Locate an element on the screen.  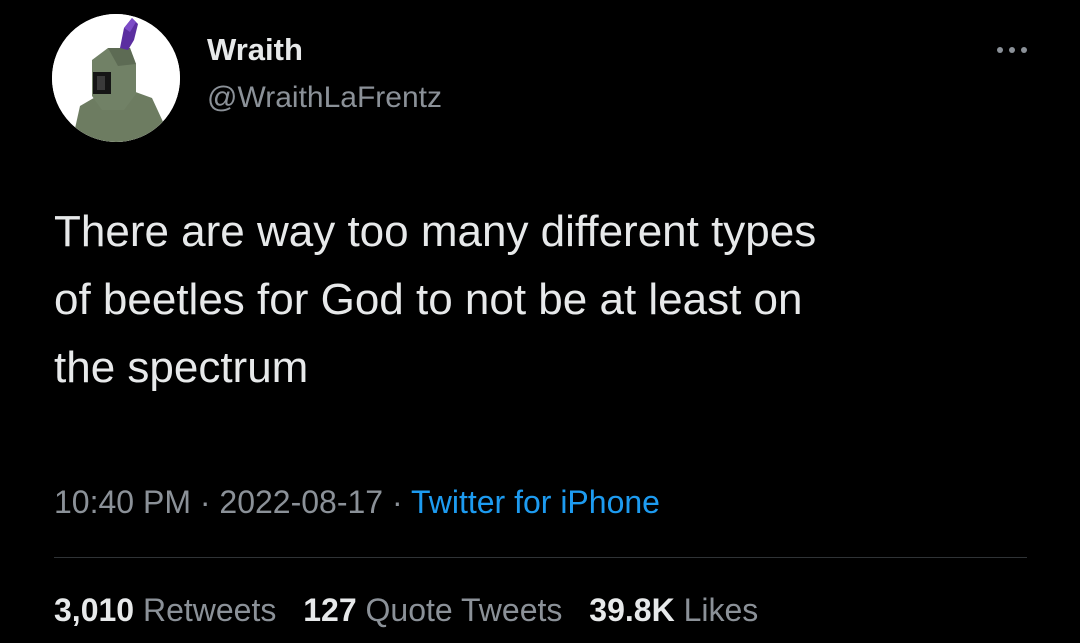
tweet-source-link: Twitter for iPhone is located at coordinates (535, 502).